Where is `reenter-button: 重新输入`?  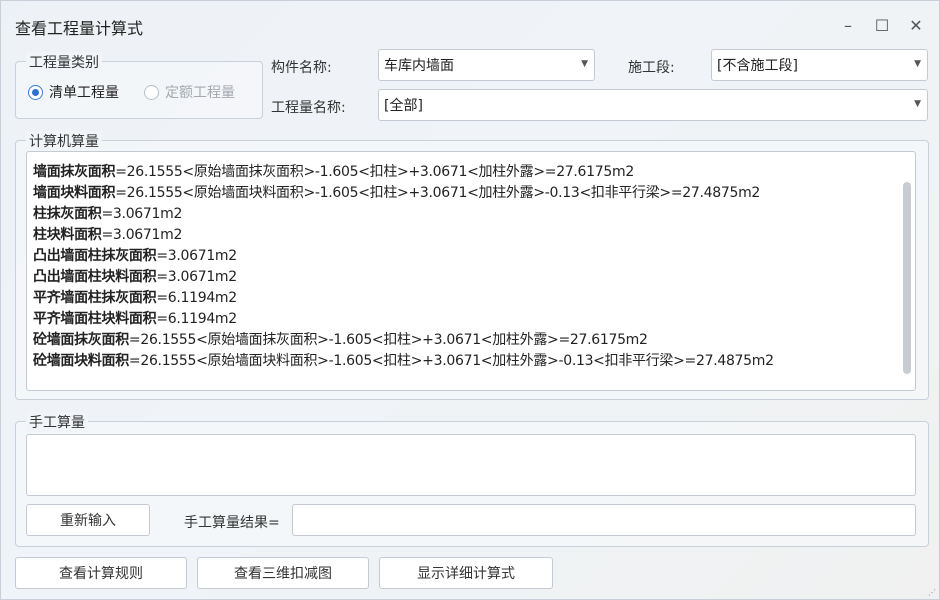
reenter-button: 重新输入 is located at coordinates (88, 520).